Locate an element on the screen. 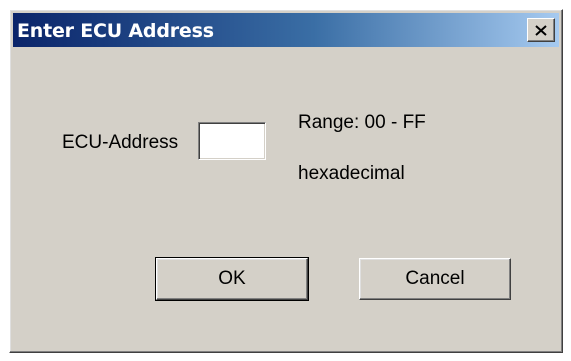 The height and width of the screenshot is (361, 571). dialog-title: Enter ECU Address is located at coordinates (115, 31).